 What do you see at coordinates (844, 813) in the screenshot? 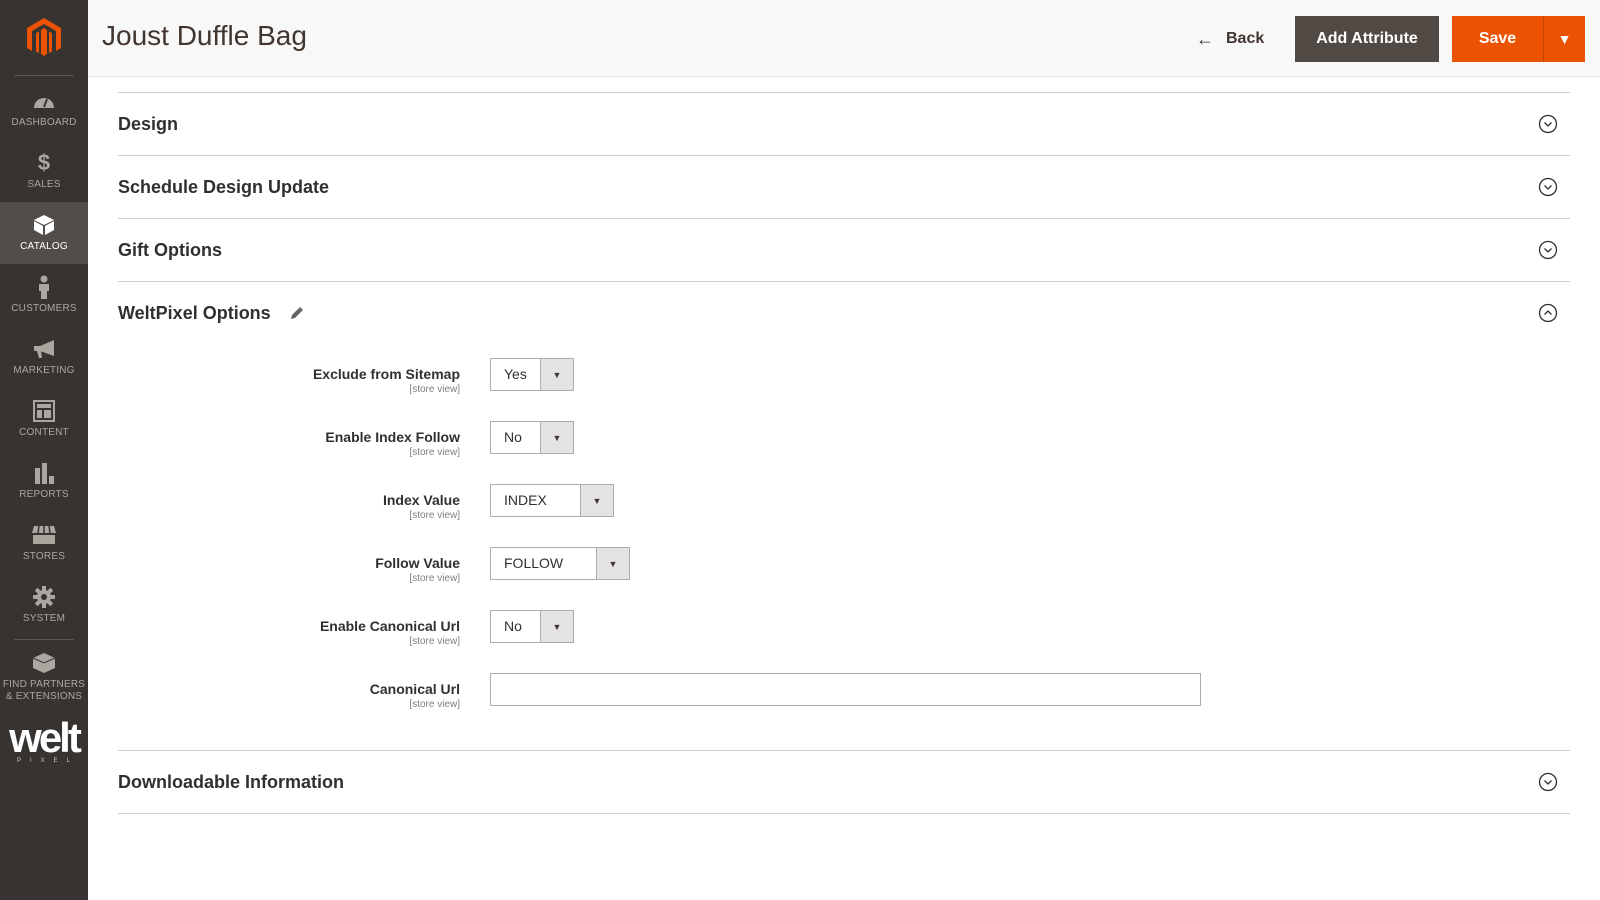
I see `section-divider` at bounding box center [844, 813].